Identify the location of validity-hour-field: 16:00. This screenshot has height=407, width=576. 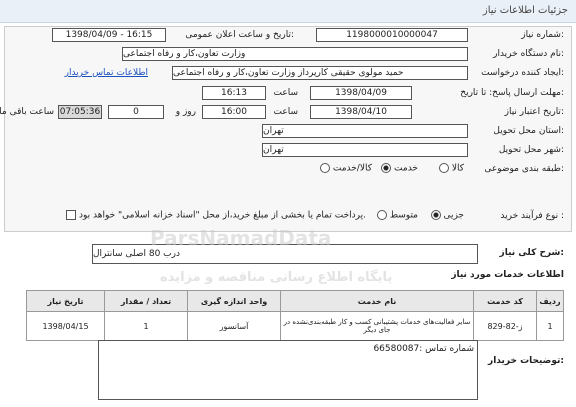
(234, 112).